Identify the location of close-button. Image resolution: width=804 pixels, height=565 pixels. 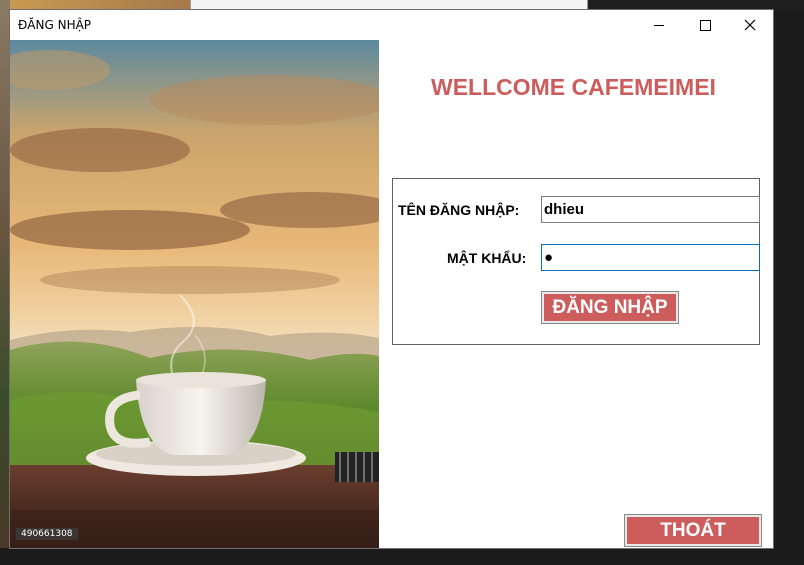
(750, 25).